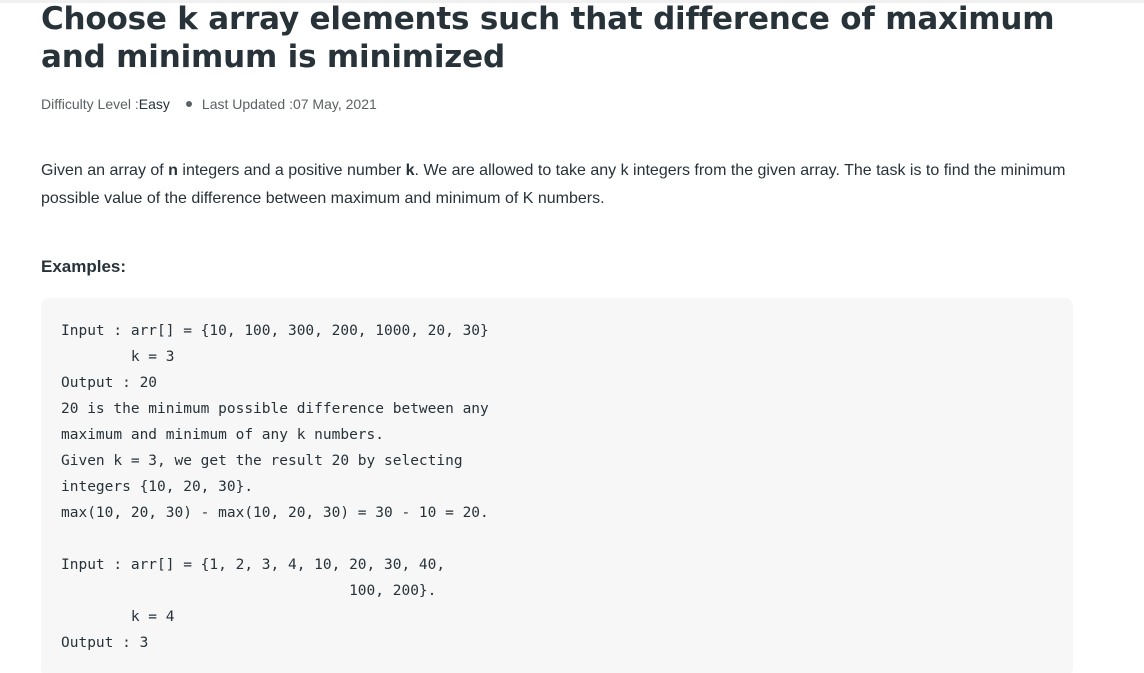 This screenshot has width=1144, height=673. I want to click on description-k: k, so click(410, 170).